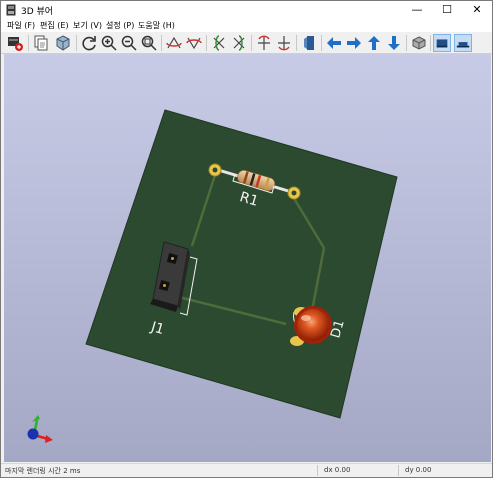 The image size is (493, 478). Describe the element at coordinates (374, 43) in the screenshot. I see `arrow-up-icon` at that location.